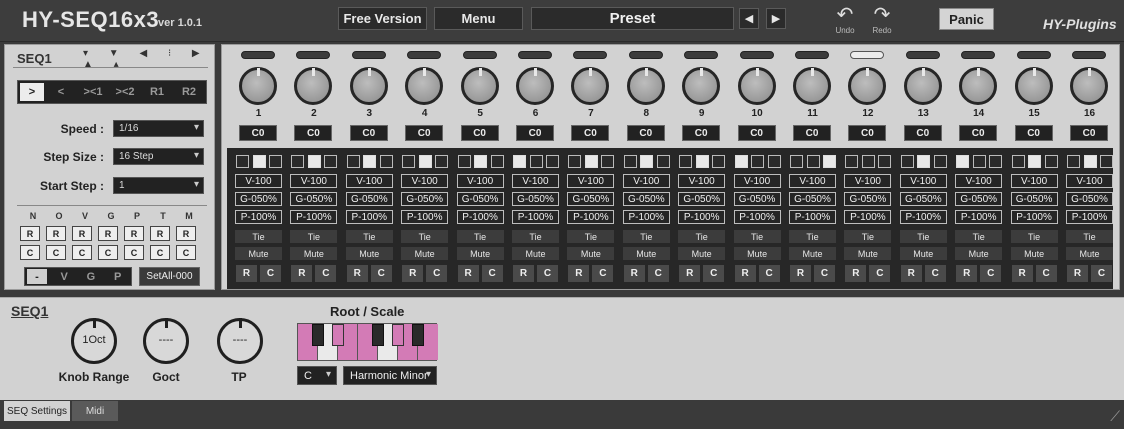 The height and width of the screenshot is (429, 1124). What do you see at coordinates (382, 18) in the screenshot?
I see `free-version-button: Free Version` at bounding box center [382, 18].